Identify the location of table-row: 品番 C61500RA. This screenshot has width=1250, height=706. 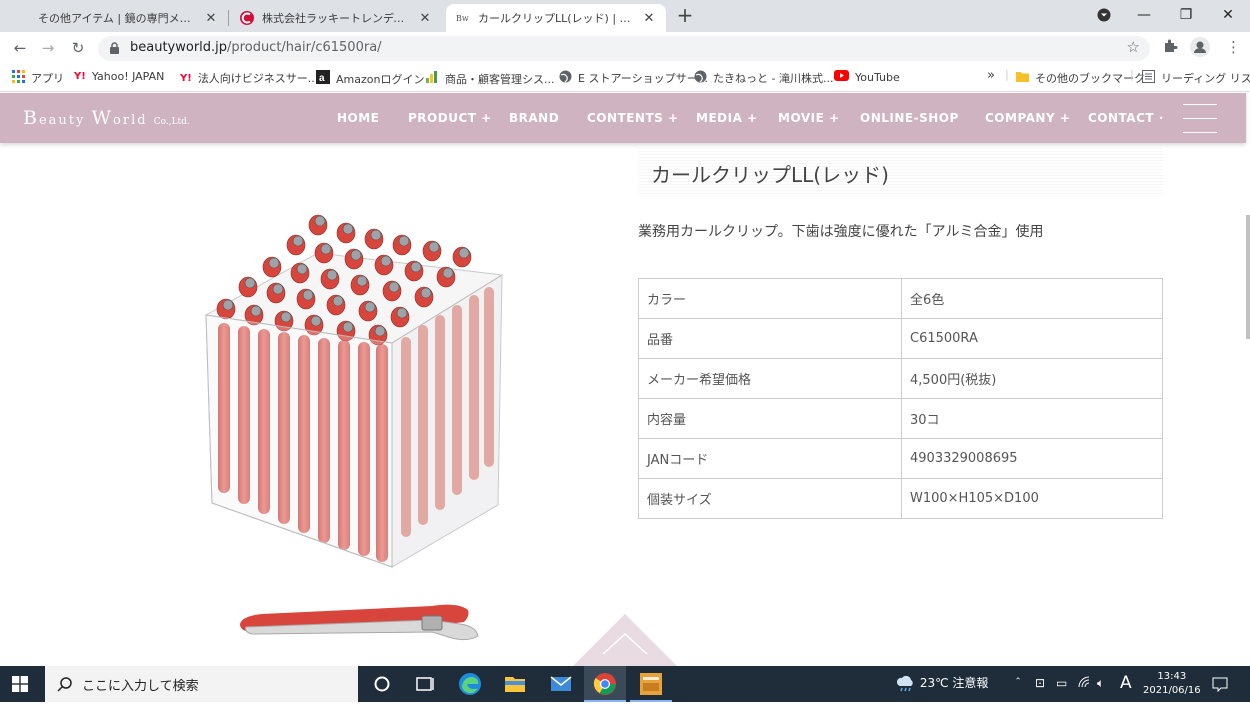
(900, 338).